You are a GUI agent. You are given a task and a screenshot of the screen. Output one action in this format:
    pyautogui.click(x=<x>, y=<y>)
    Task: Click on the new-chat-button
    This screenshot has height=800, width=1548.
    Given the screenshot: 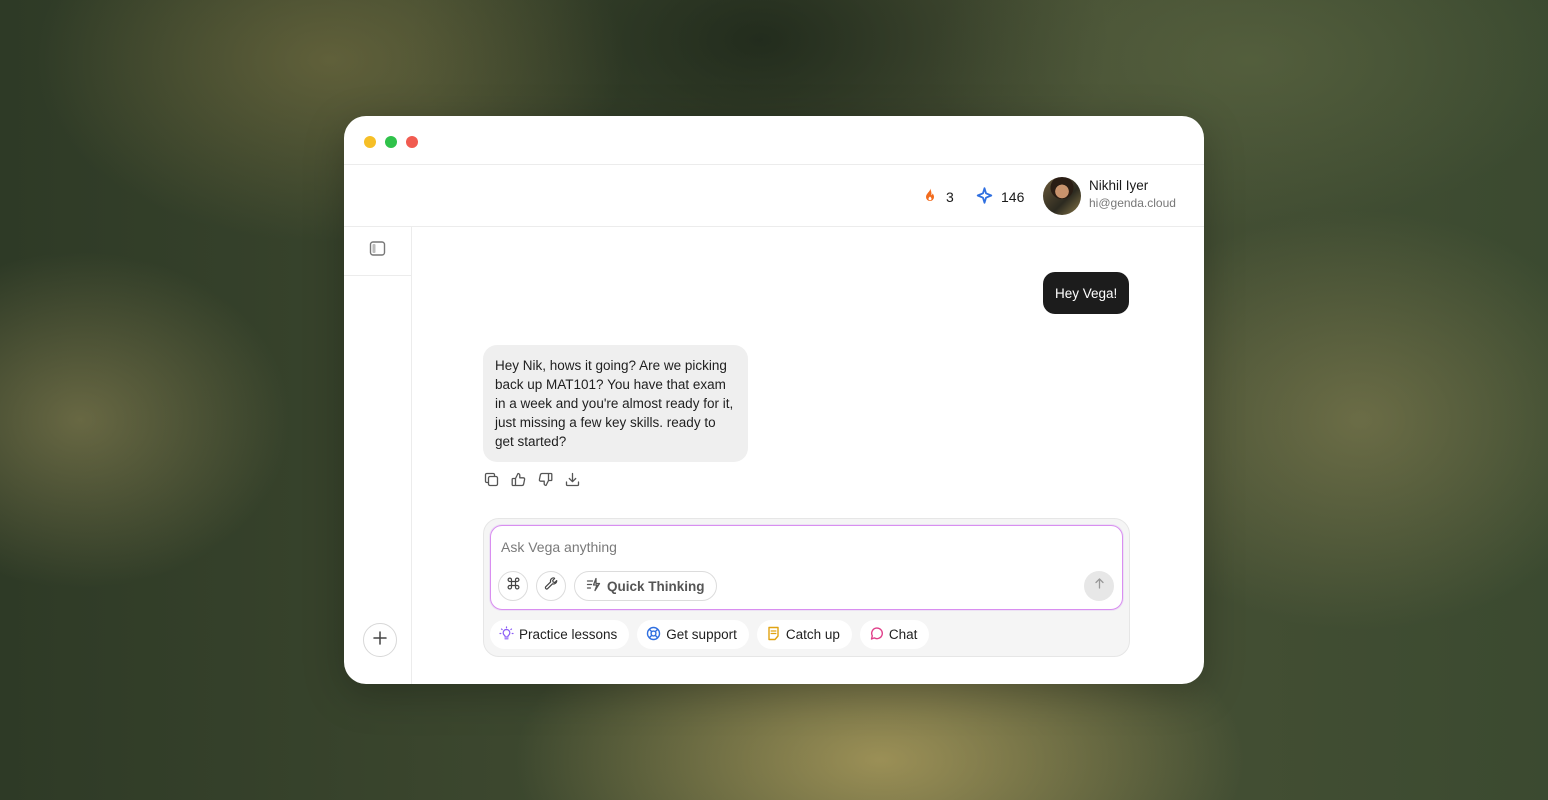 What is the action you would take?
    pyautogui.click(x=380, y=640)
    